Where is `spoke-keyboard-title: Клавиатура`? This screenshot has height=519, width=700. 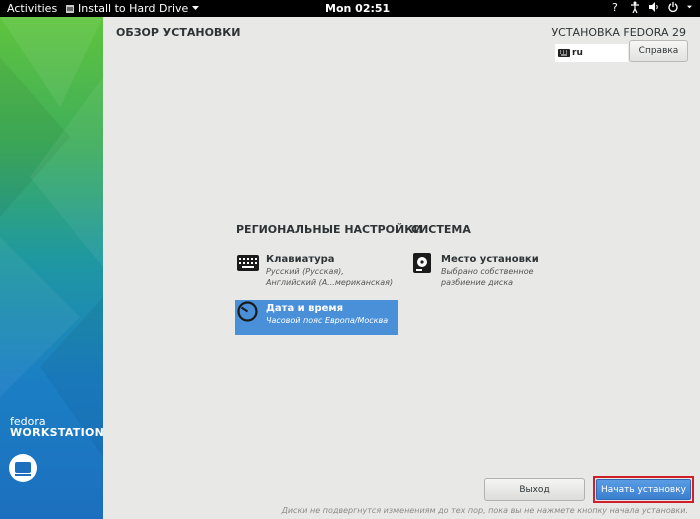 spoke-keyboard-title: Клавиатура is located at coordinates (300, 259).